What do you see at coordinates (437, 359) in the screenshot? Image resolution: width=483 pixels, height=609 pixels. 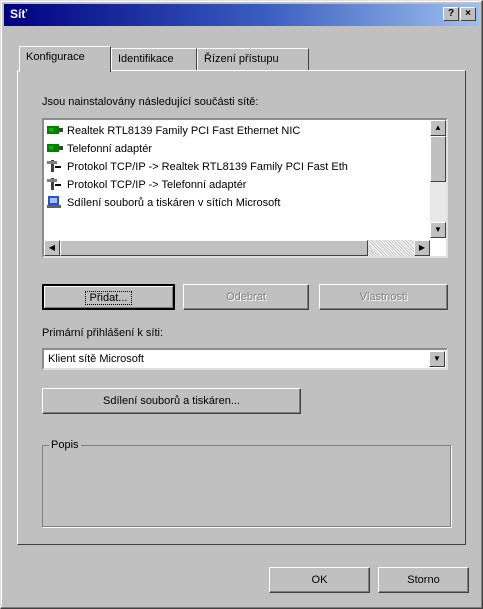 I see `chevron-down-icon: ▼` at bounding box center [437, 359].